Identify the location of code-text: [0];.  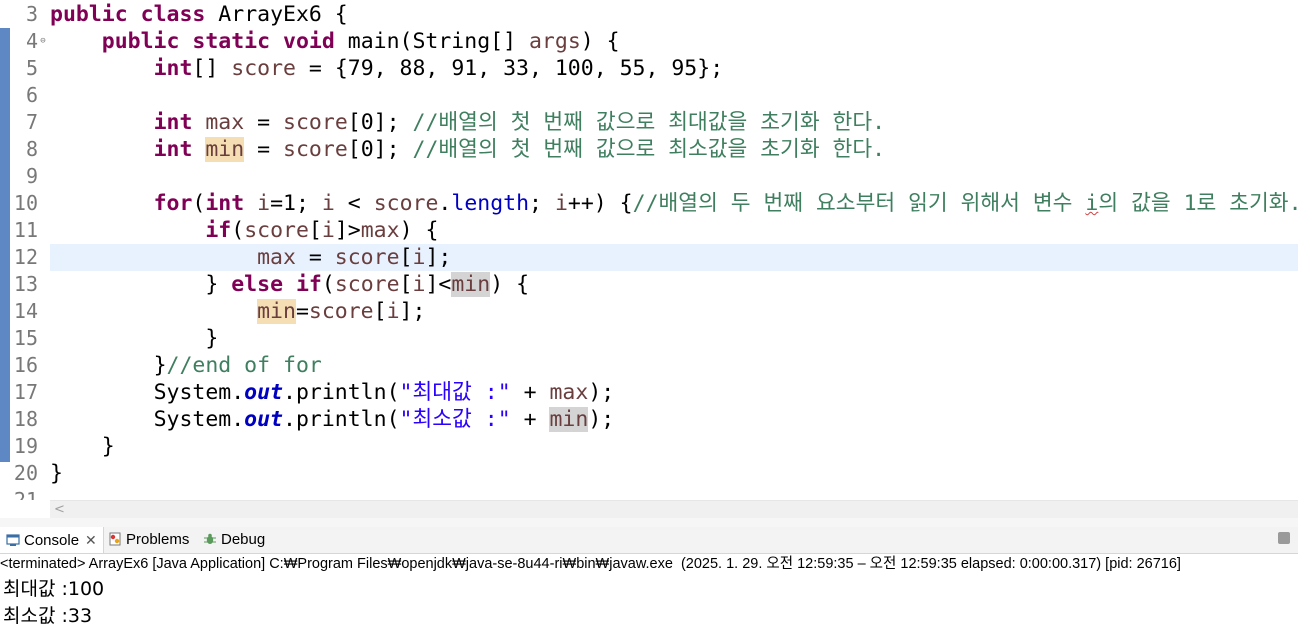
(380, 149).